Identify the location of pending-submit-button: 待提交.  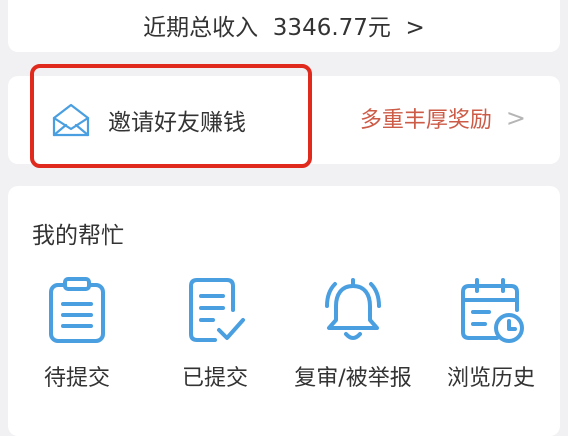
(77, 333).